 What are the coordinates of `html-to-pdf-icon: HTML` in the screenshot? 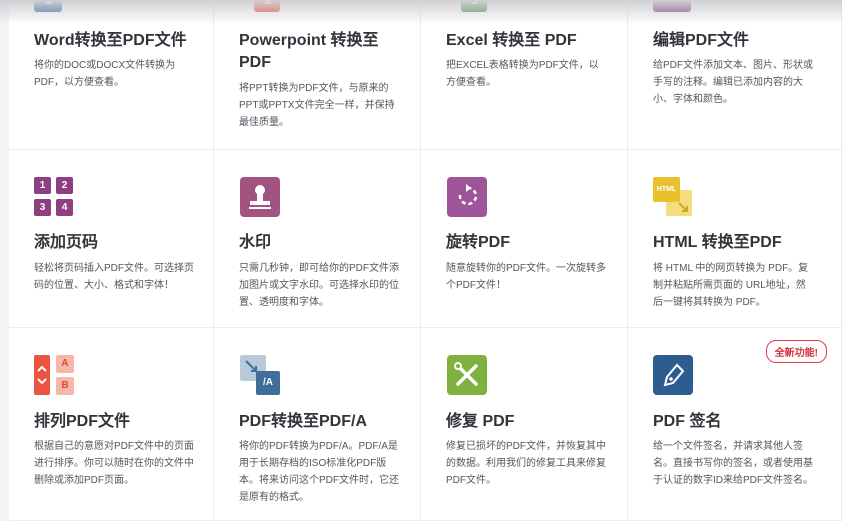 It's located at (674, 198).